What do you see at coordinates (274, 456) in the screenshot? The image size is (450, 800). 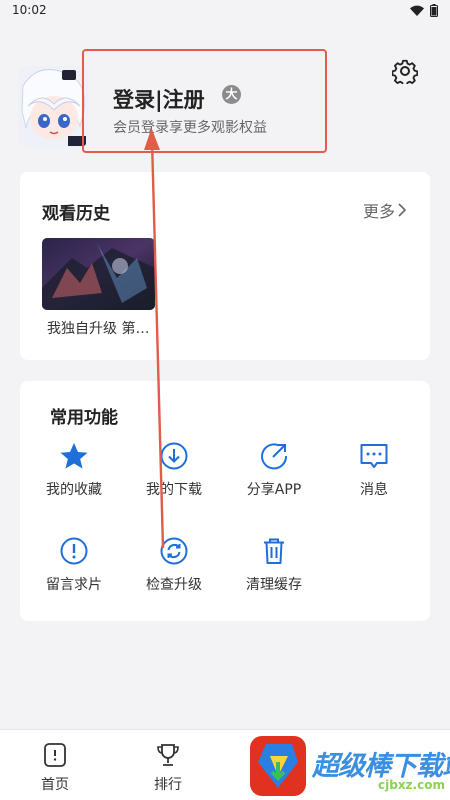 I see `share-icon` at bounding box center [274, 456].